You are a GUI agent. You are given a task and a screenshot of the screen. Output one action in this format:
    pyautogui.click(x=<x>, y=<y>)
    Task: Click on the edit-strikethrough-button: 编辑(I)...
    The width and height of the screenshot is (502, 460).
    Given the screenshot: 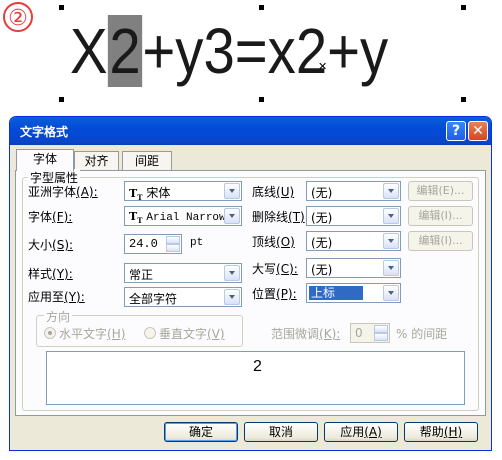 What is the action you would take?
    pyautogui.click(x=440, y=216)
    